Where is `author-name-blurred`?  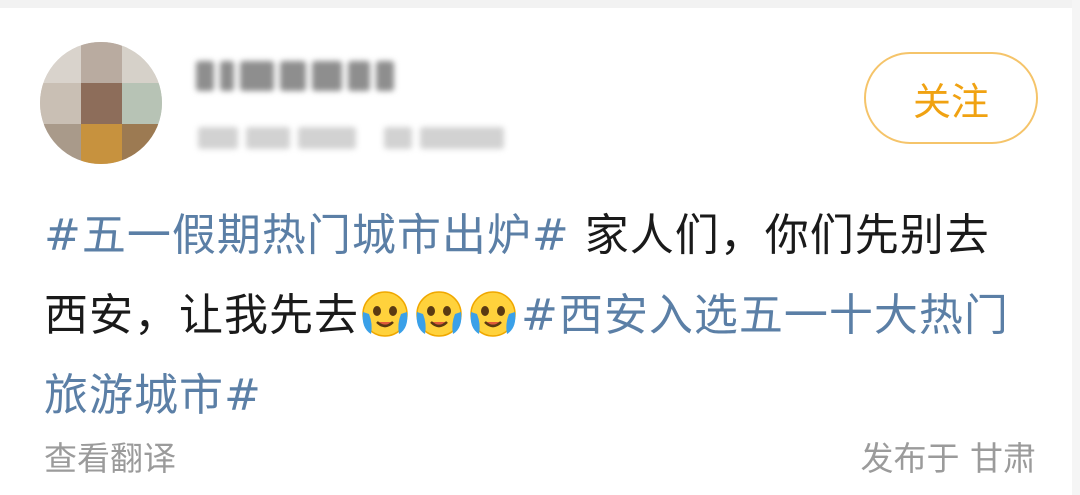
author-name-blurred is located at coordinates (296, 76).